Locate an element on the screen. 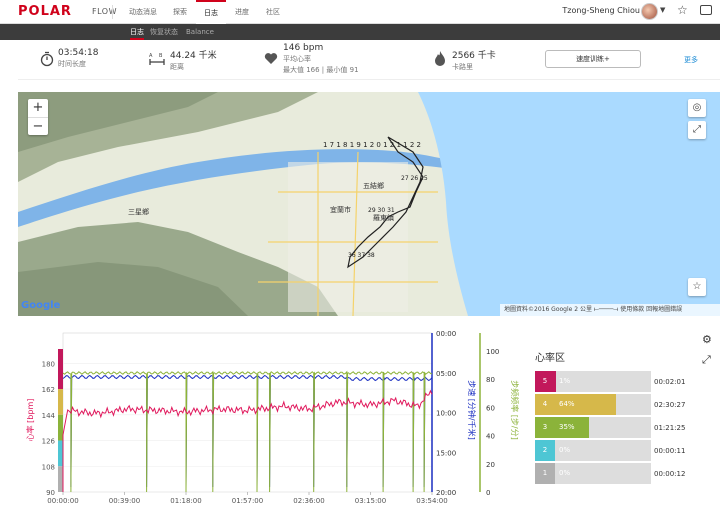 The height and width of the screenshot is (509, 720). zone-time: 00:00:12 is located at coordinates (670, 474).